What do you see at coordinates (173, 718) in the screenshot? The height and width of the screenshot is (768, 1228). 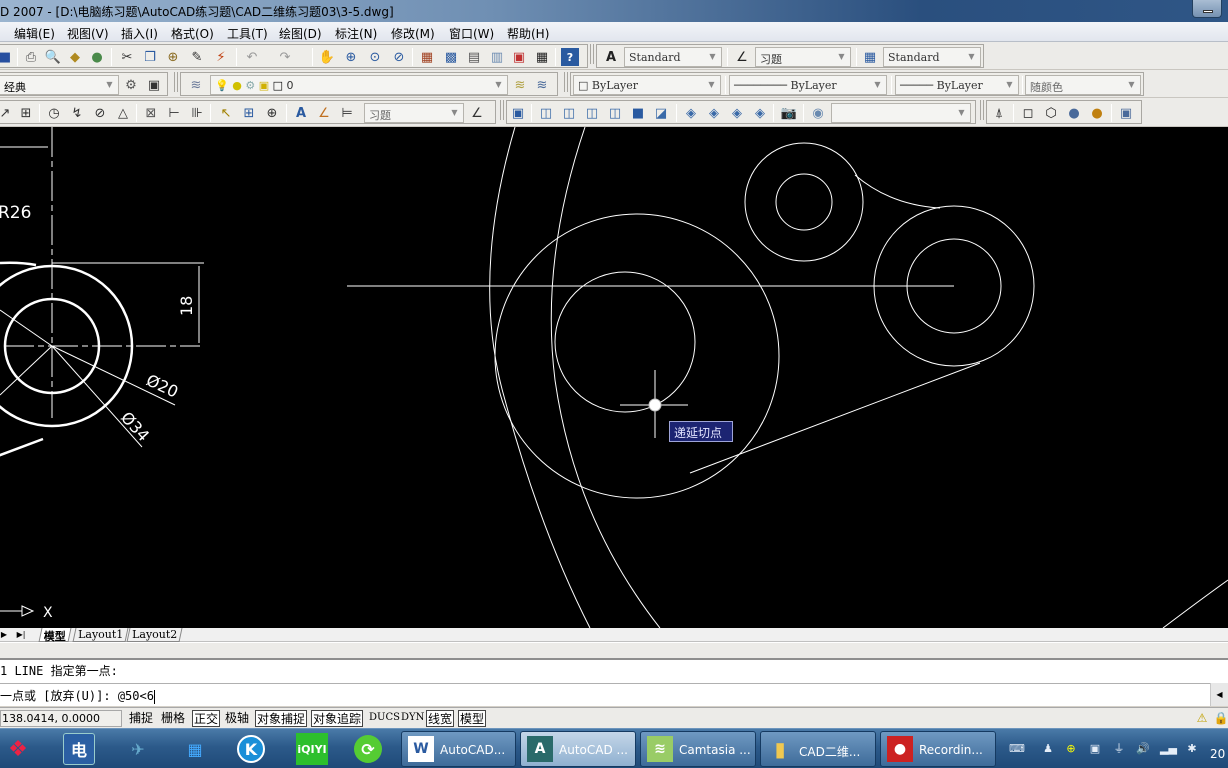 I see `grid-toggle: 栅格` at bounding box center [173, 718].